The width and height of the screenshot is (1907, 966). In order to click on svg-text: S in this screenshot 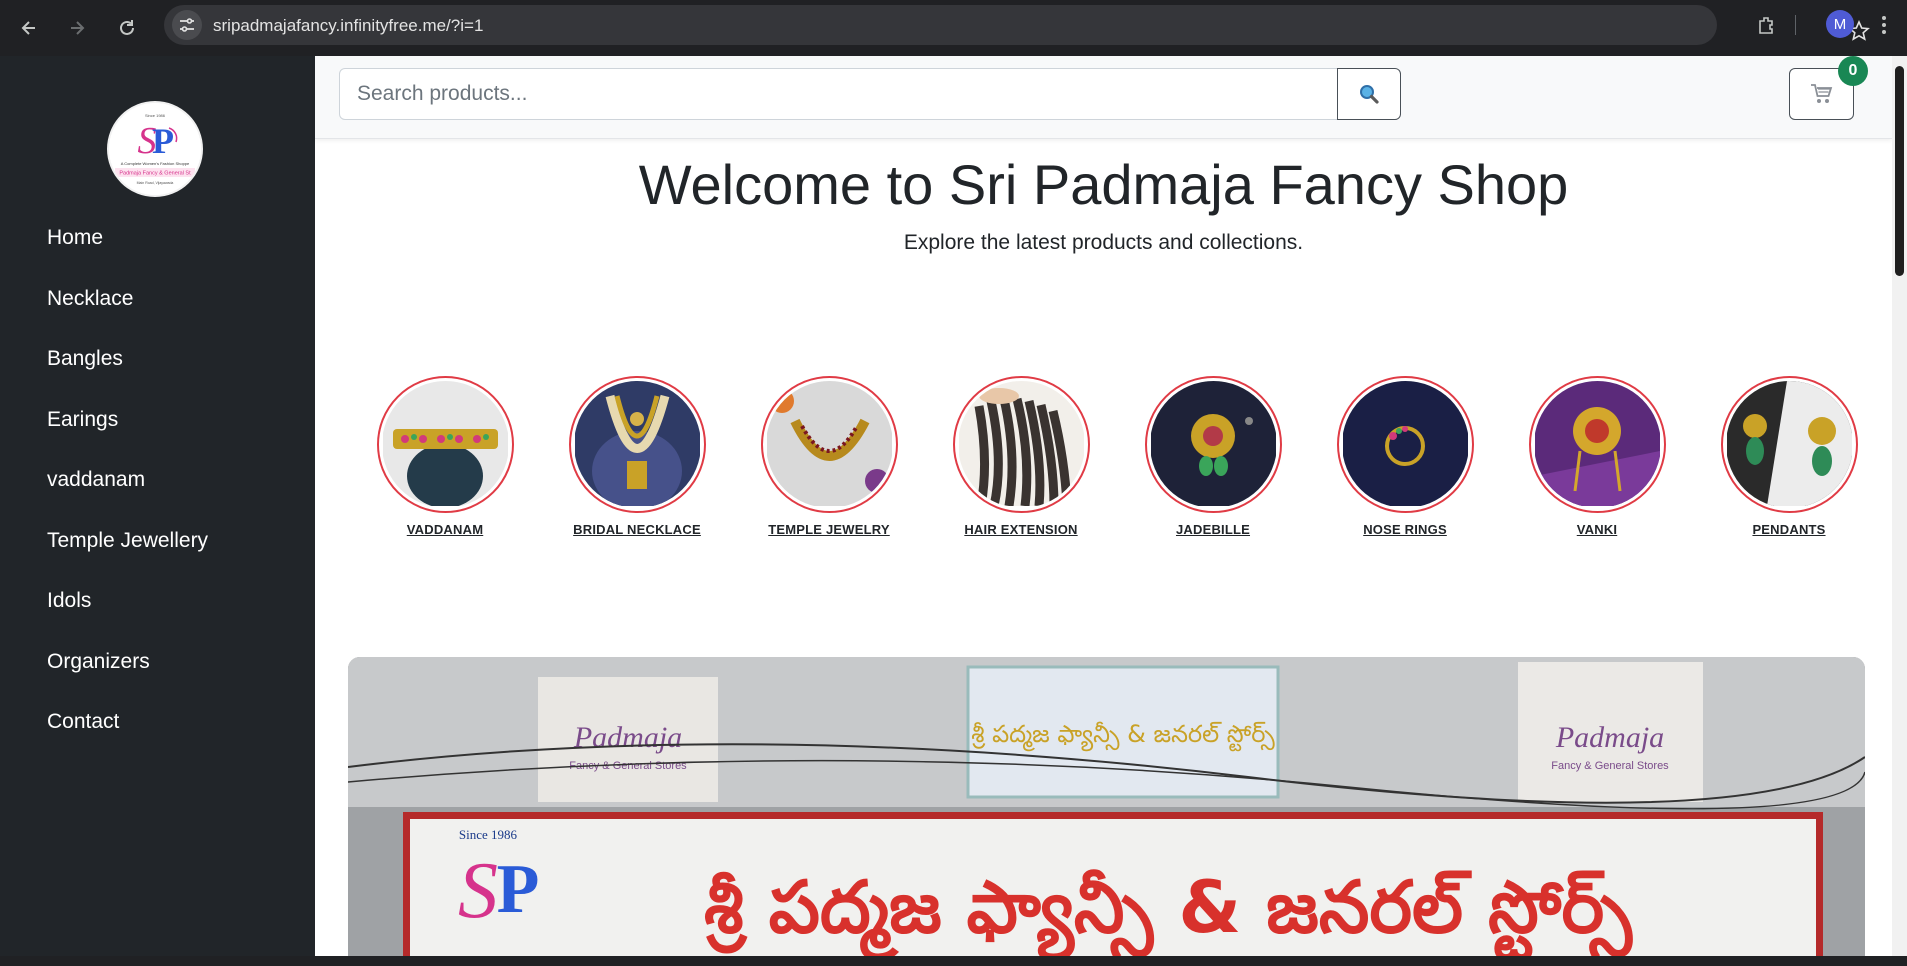, I will do `click(478, 891)`.